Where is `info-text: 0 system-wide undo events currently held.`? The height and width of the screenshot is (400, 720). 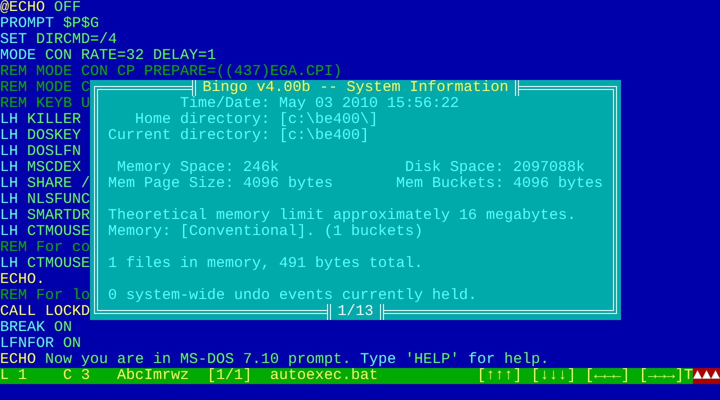
info-text: 0 system-wide undo events currently held. is located at coordinates (293, 296).